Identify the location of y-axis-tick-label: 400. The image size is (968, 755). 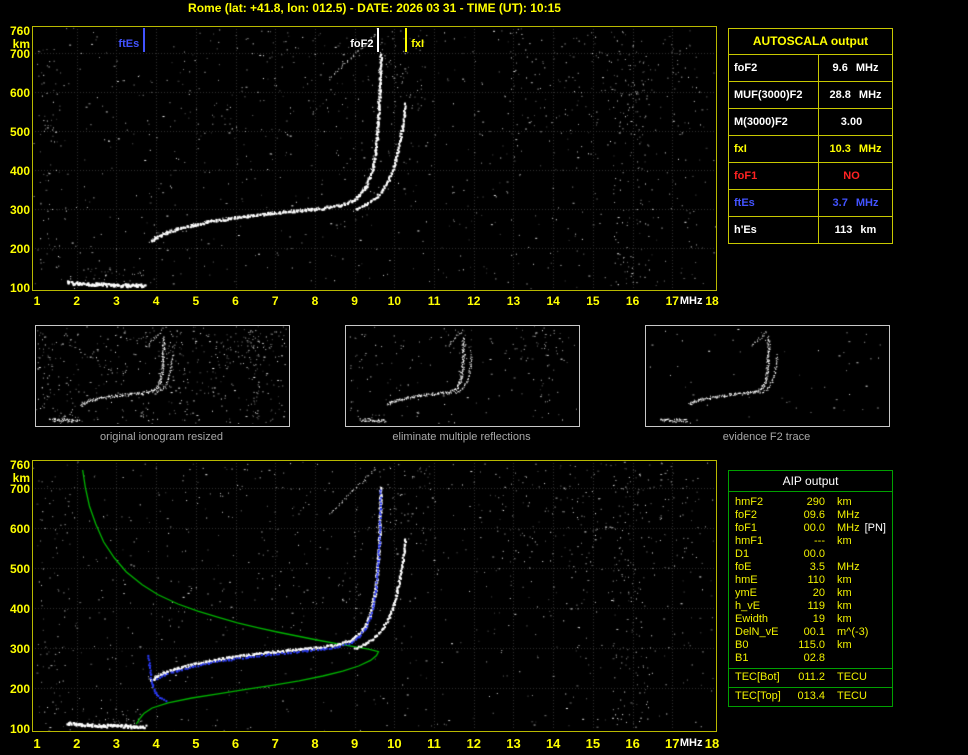
(19, 609).